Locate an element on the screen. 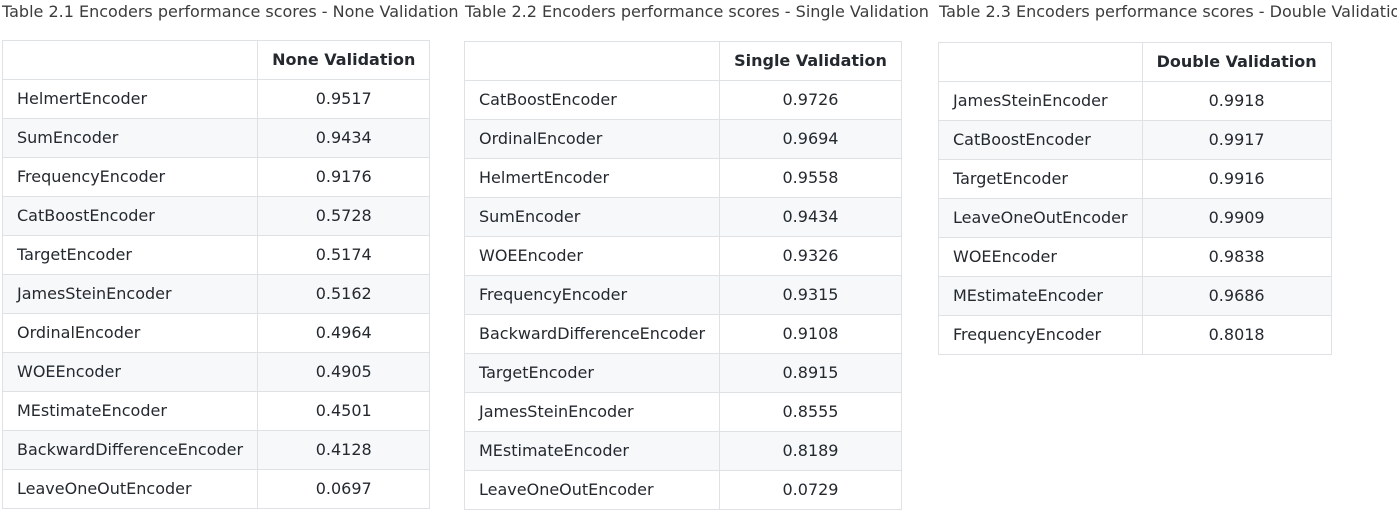  table-row: OrdinalEncoder 0.4964 is located at coordinates (216, 333).